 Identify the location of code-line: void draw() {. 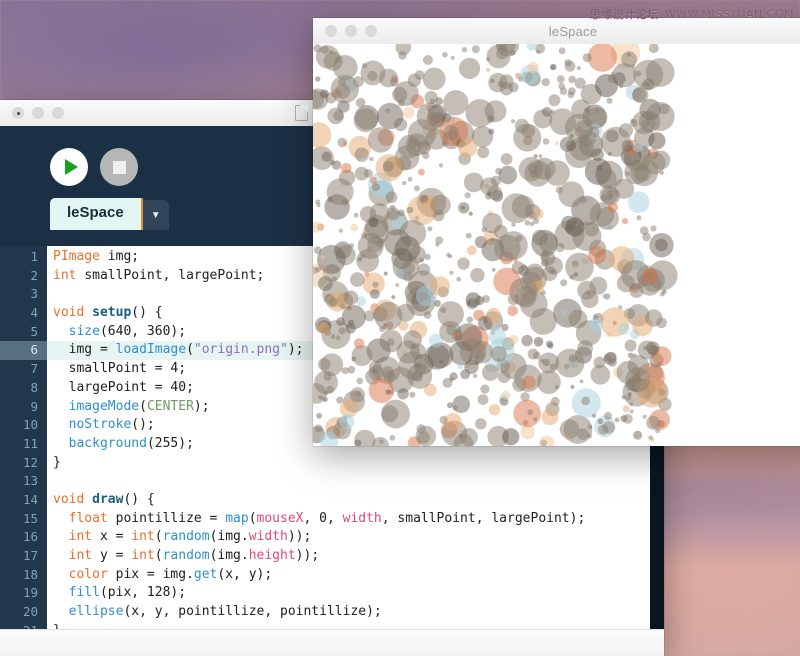
(104, 499).